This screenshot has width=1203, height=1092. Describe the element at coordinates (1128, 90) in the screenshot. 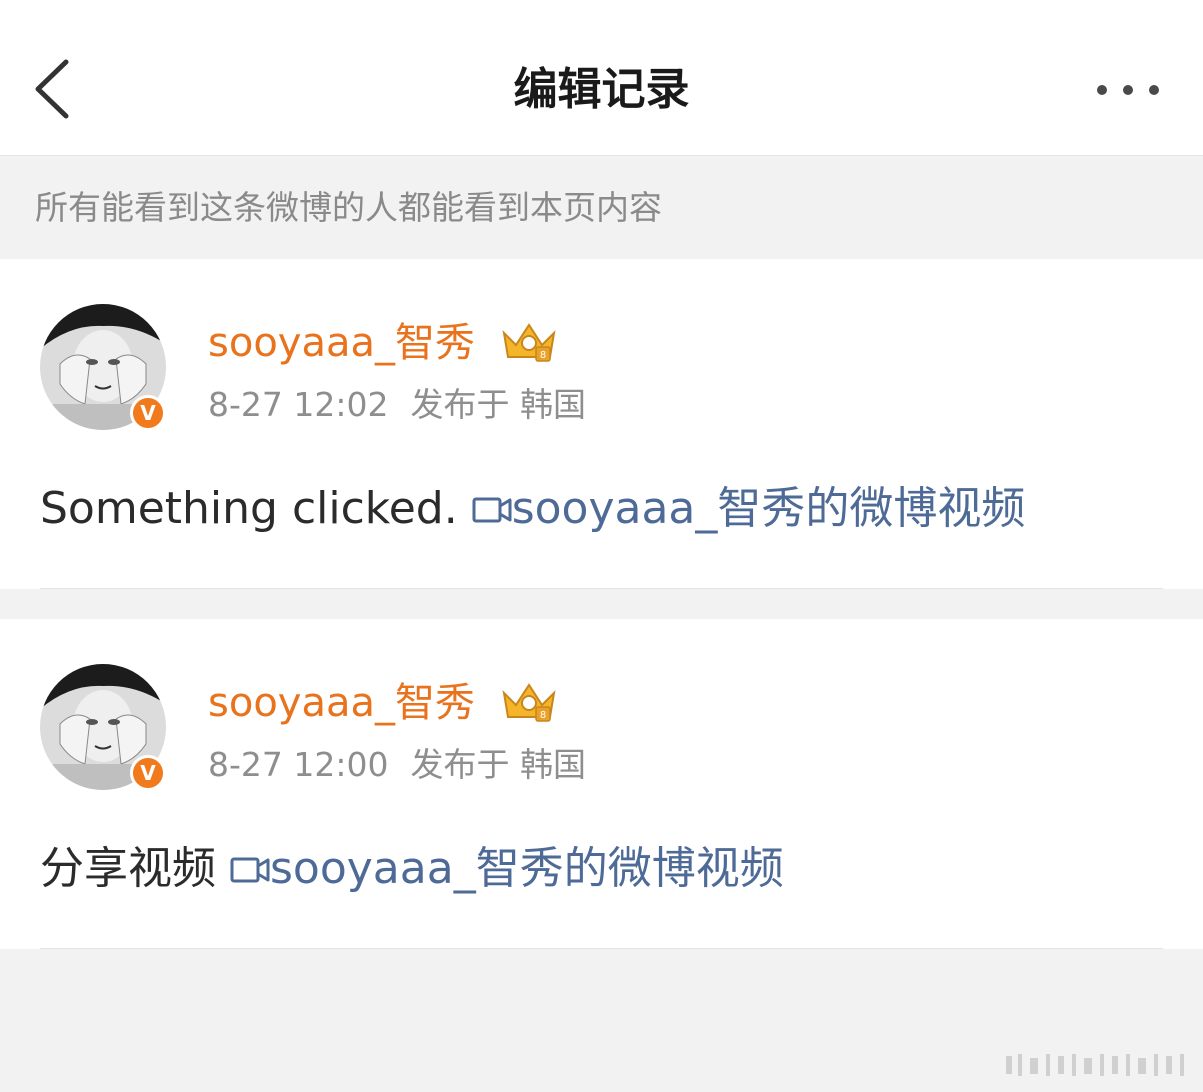

I see `more-dots-icon` at that location.